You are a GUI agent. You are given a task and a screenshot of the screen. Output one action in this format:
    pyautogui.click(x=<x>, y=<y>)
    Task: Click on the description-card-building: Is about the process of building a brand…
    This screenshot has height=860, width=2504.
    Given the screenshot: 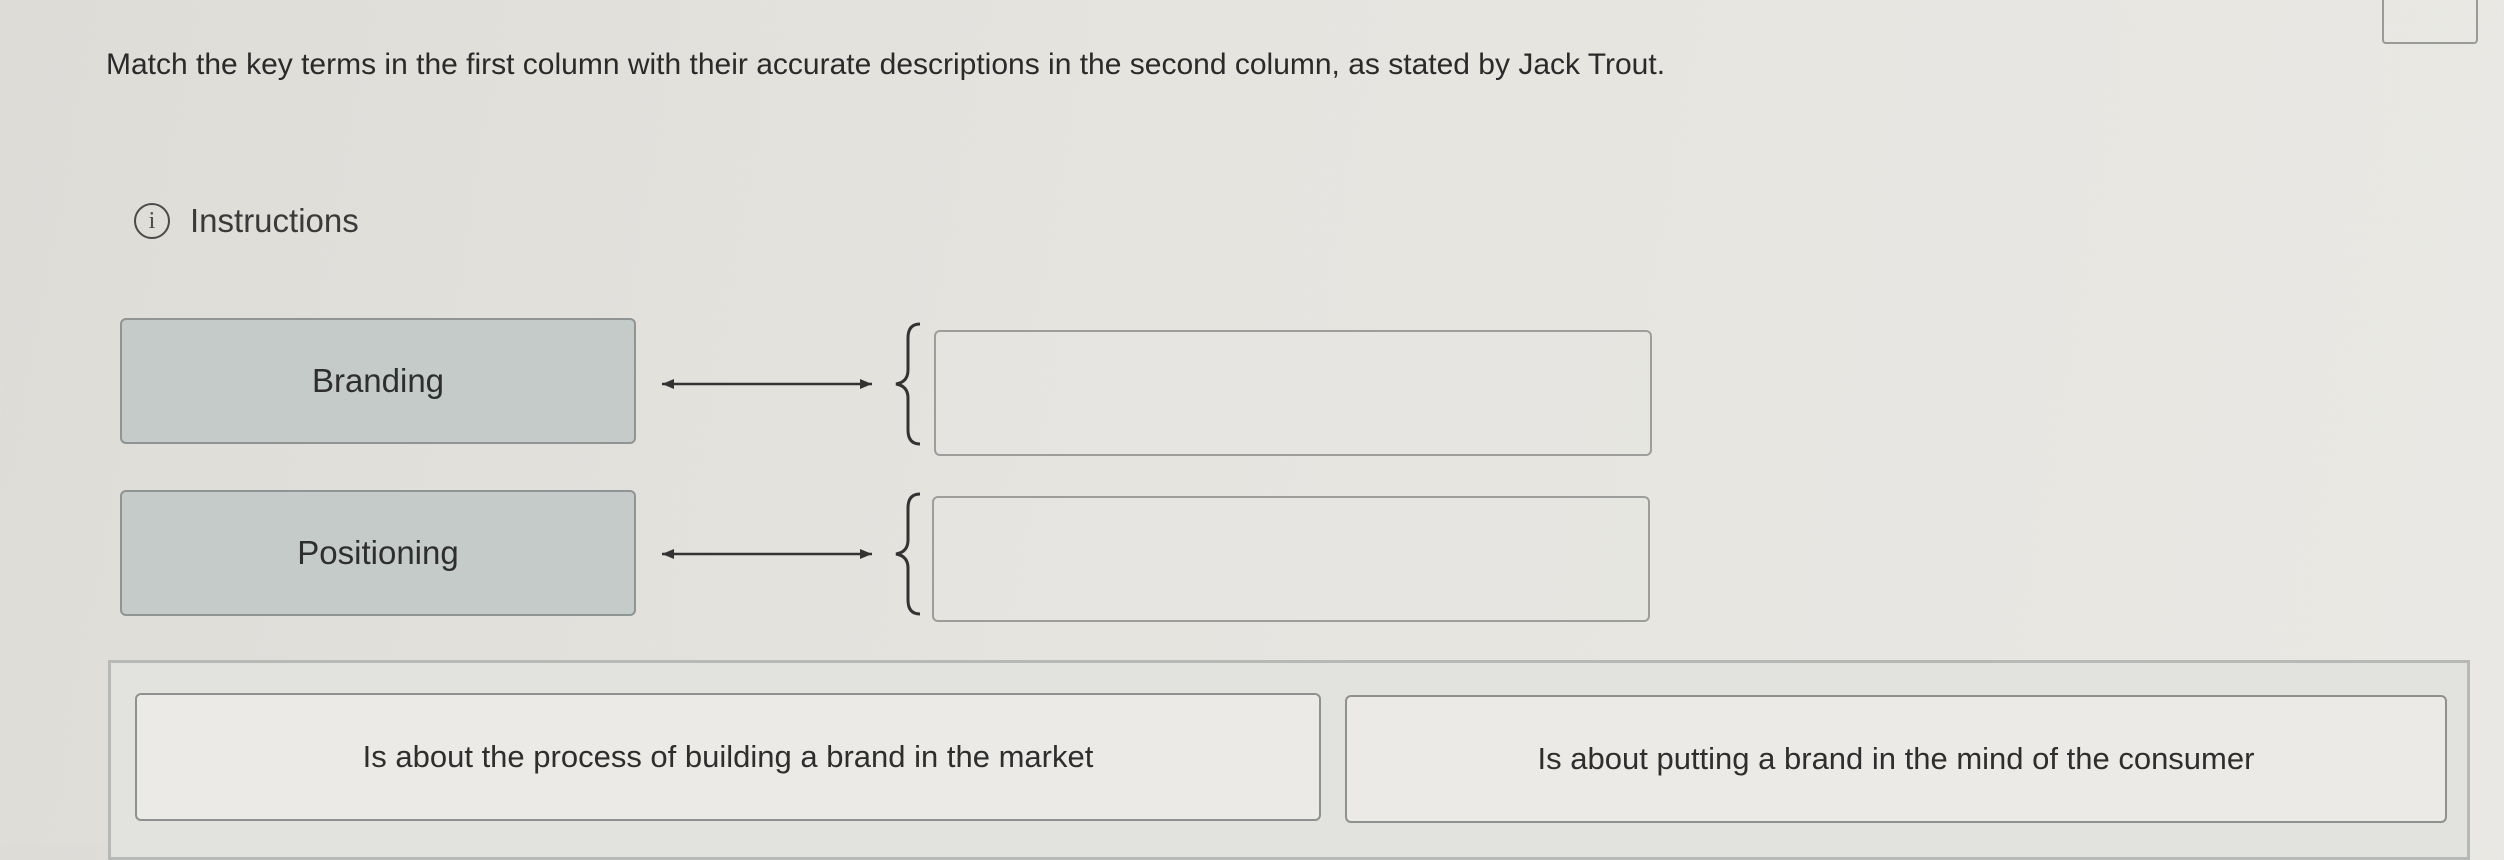 What is the action you would take?
    pyautogui.click(x=728, y=757)
    